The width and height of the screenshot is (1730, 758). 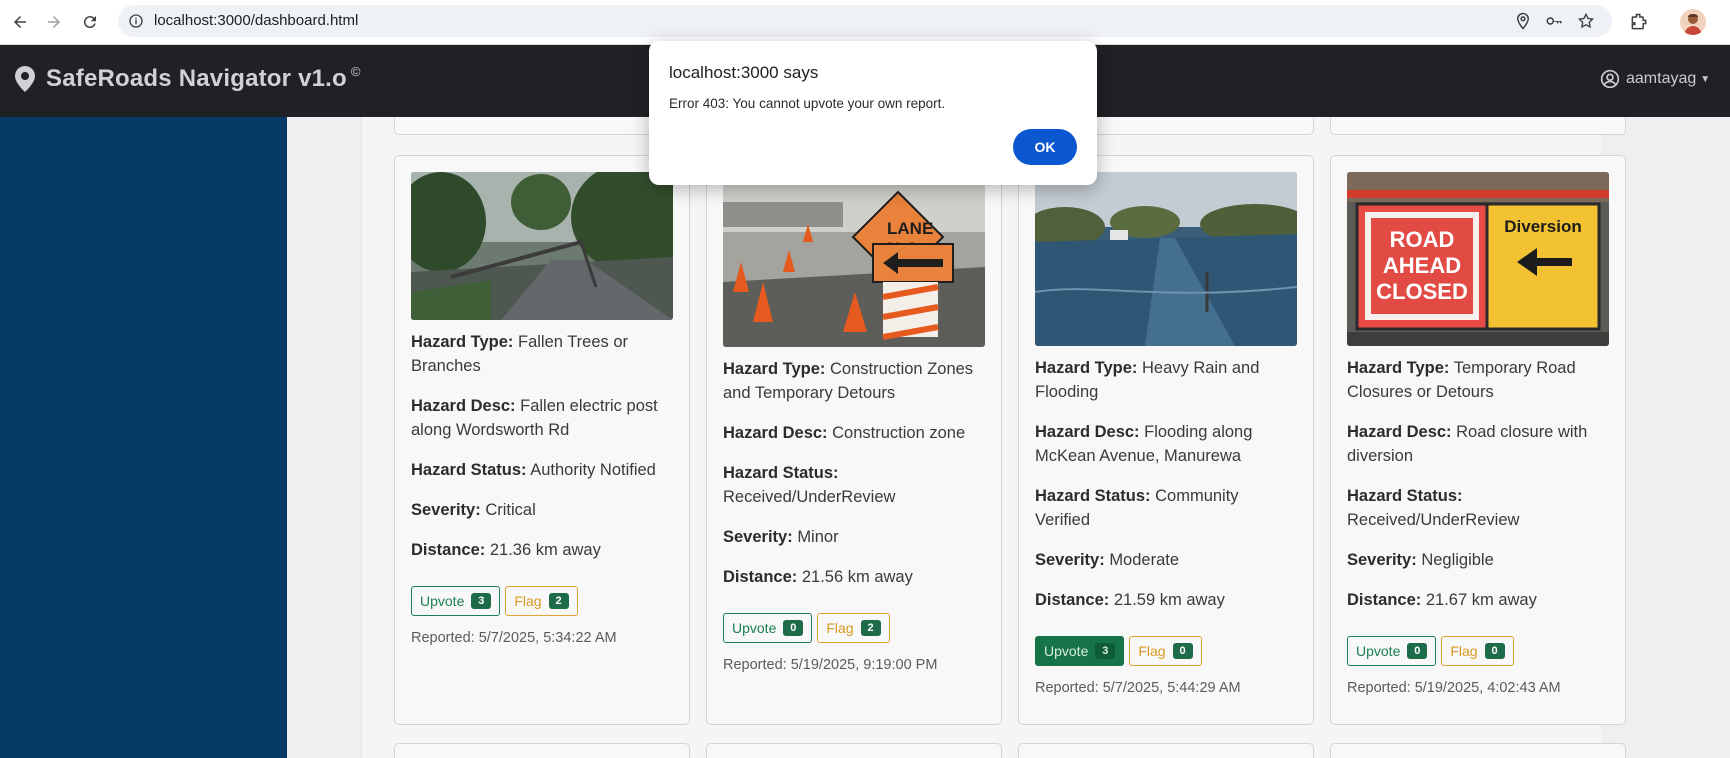 What do you see at coordinates (1045, 147) in the screenshot?
I see `ok-button: OK` at bounding box center [1045, 147].